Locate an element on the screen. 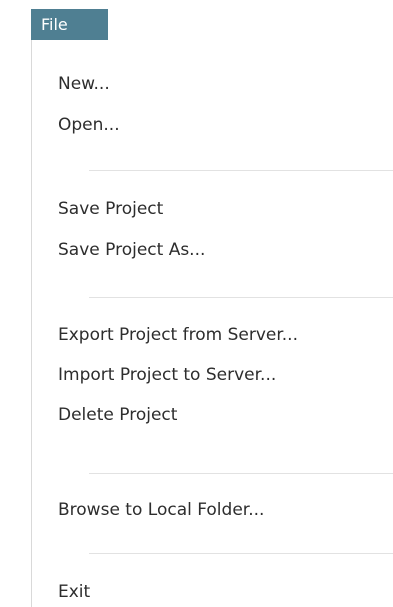 The image size is (393, 607). menu-item-save-project: Save Project is located at coordinates (223, 209).